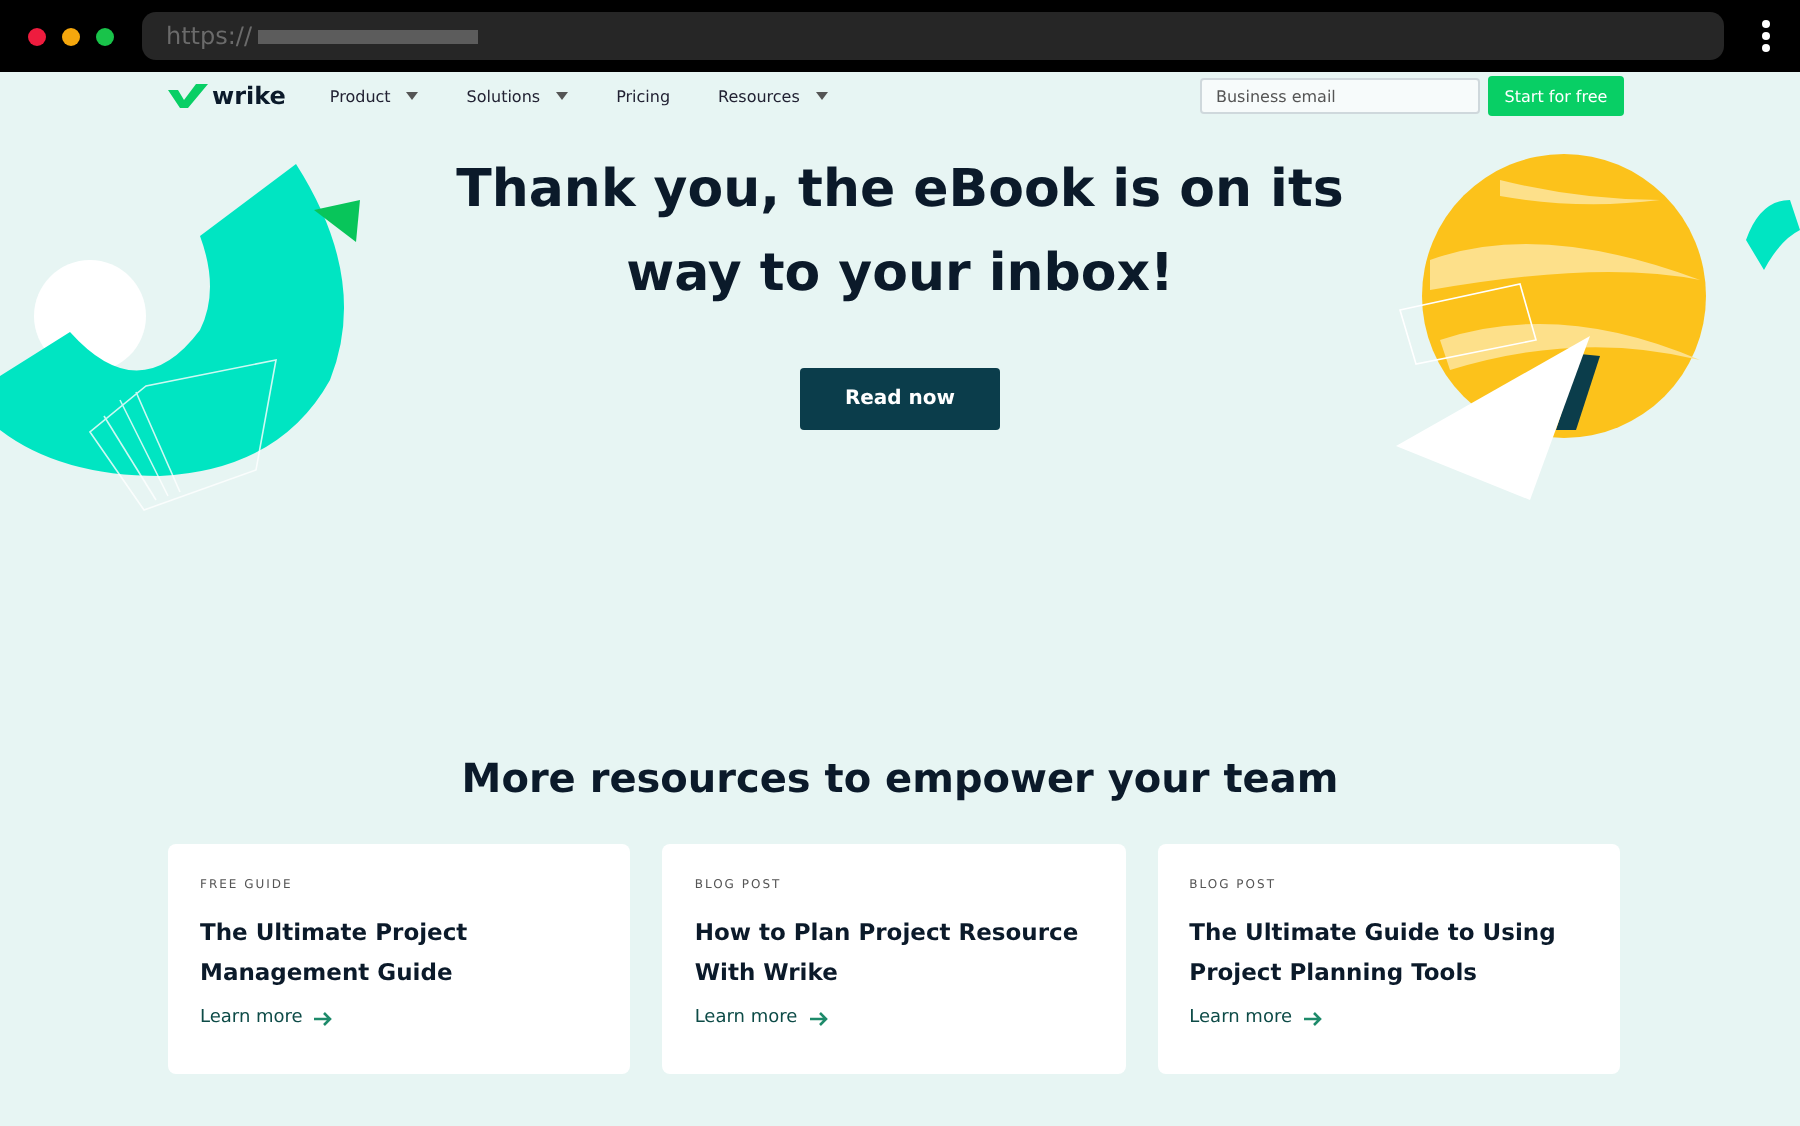 The width and height of the screenshot is (1800, 1126). Describe the element at coordinates (105, 36) in the screenshot. I see `maximize-window-icon` at that location.